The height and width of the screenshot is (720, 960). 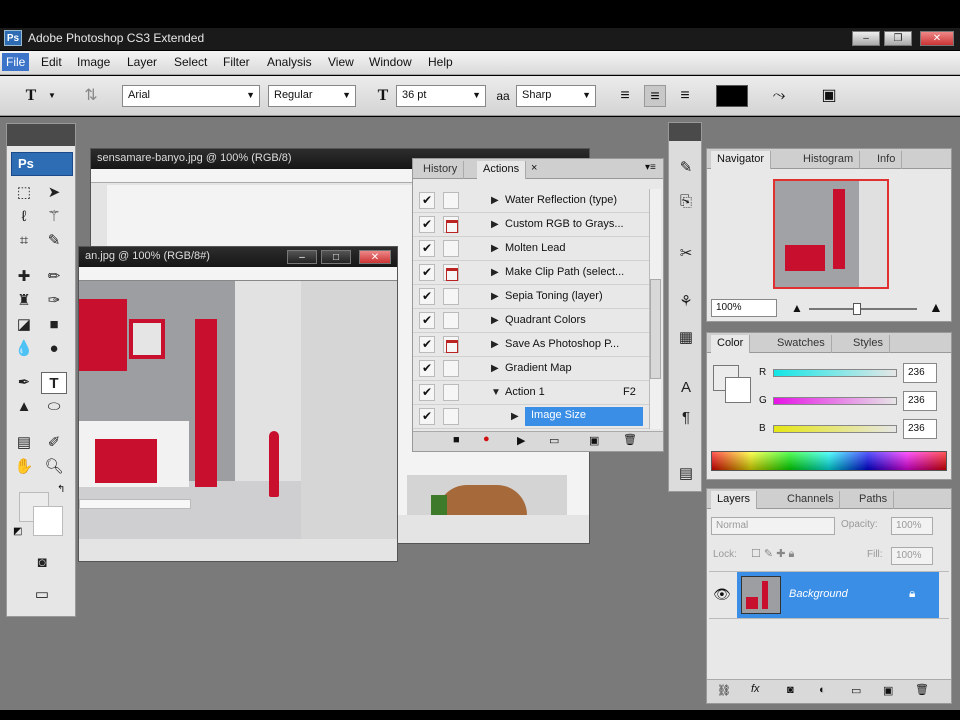 I want to click on expanded-triangle-icon: ▼, so click(x=496, y=392).